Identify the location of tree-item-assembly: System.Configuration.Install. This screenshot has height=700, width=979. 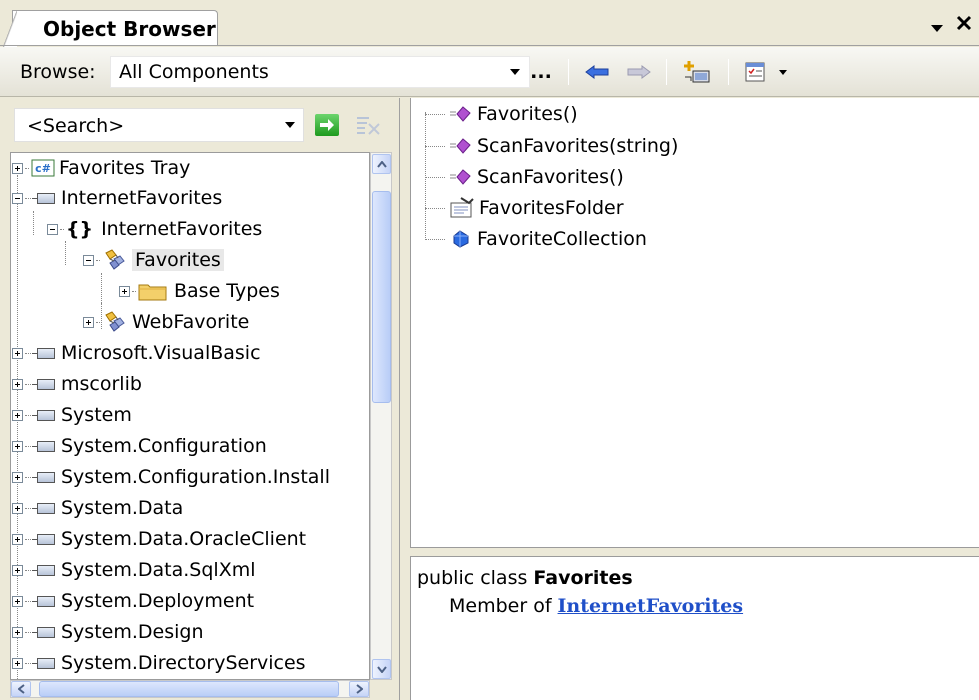
(171, 477).